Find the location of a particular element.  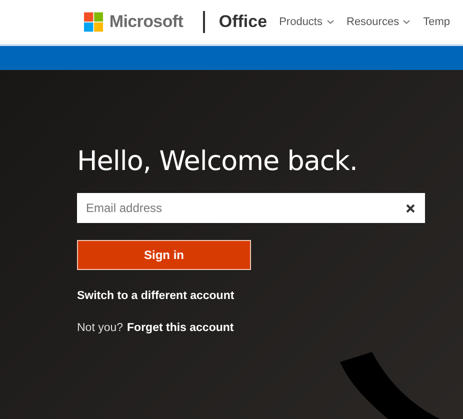

microsoft-logo-icon is located at coordinates (94, 22).